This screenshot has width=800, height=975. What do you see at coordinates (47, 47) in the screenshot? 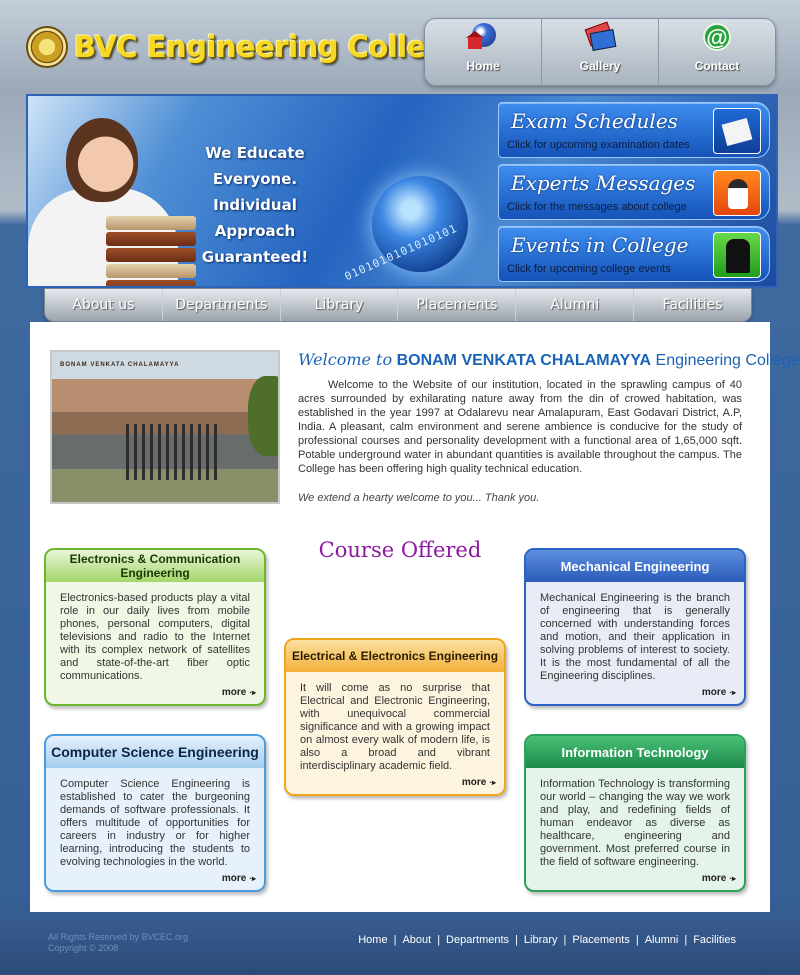
I see `college-seal-icon` at bounding box center [47, 47].